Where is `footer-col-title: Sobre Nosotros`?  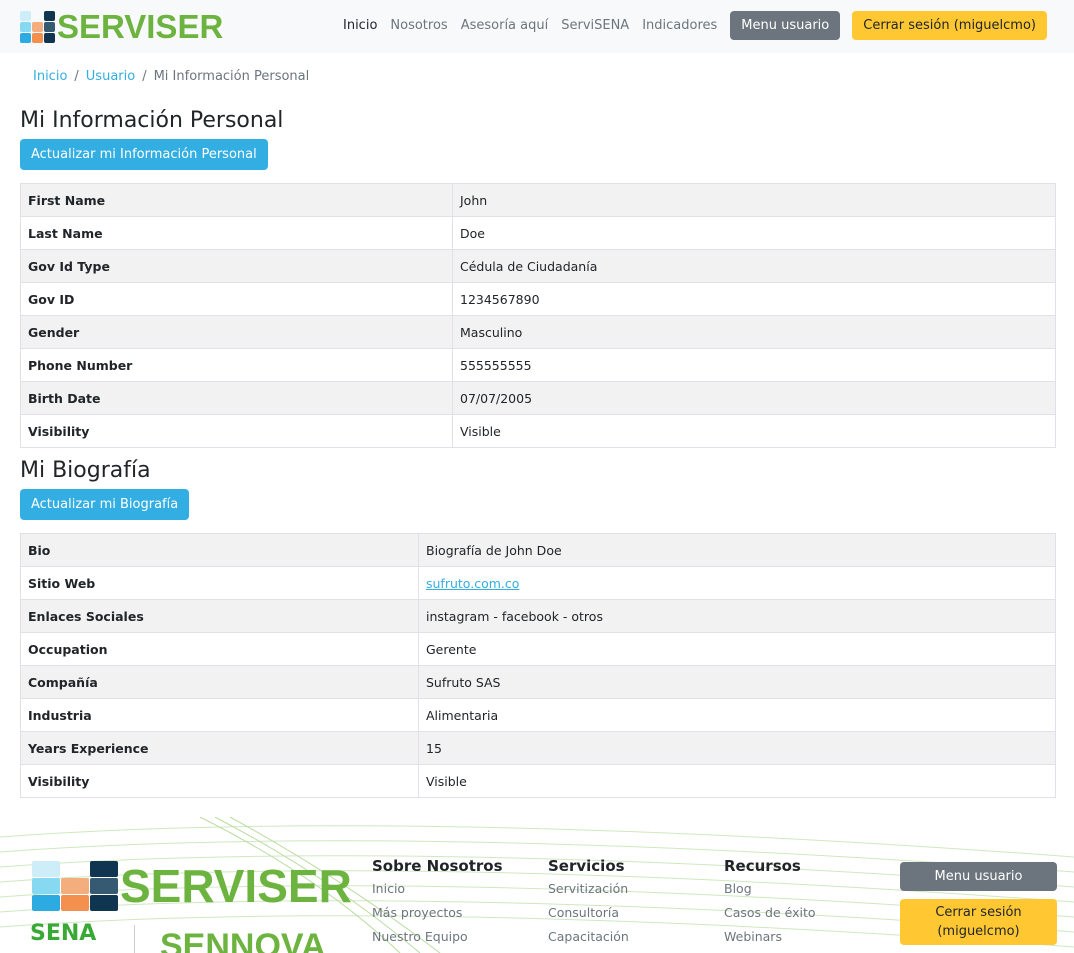 footer-col-title: Sobre Nosotros is located at coordinates (437, 866).